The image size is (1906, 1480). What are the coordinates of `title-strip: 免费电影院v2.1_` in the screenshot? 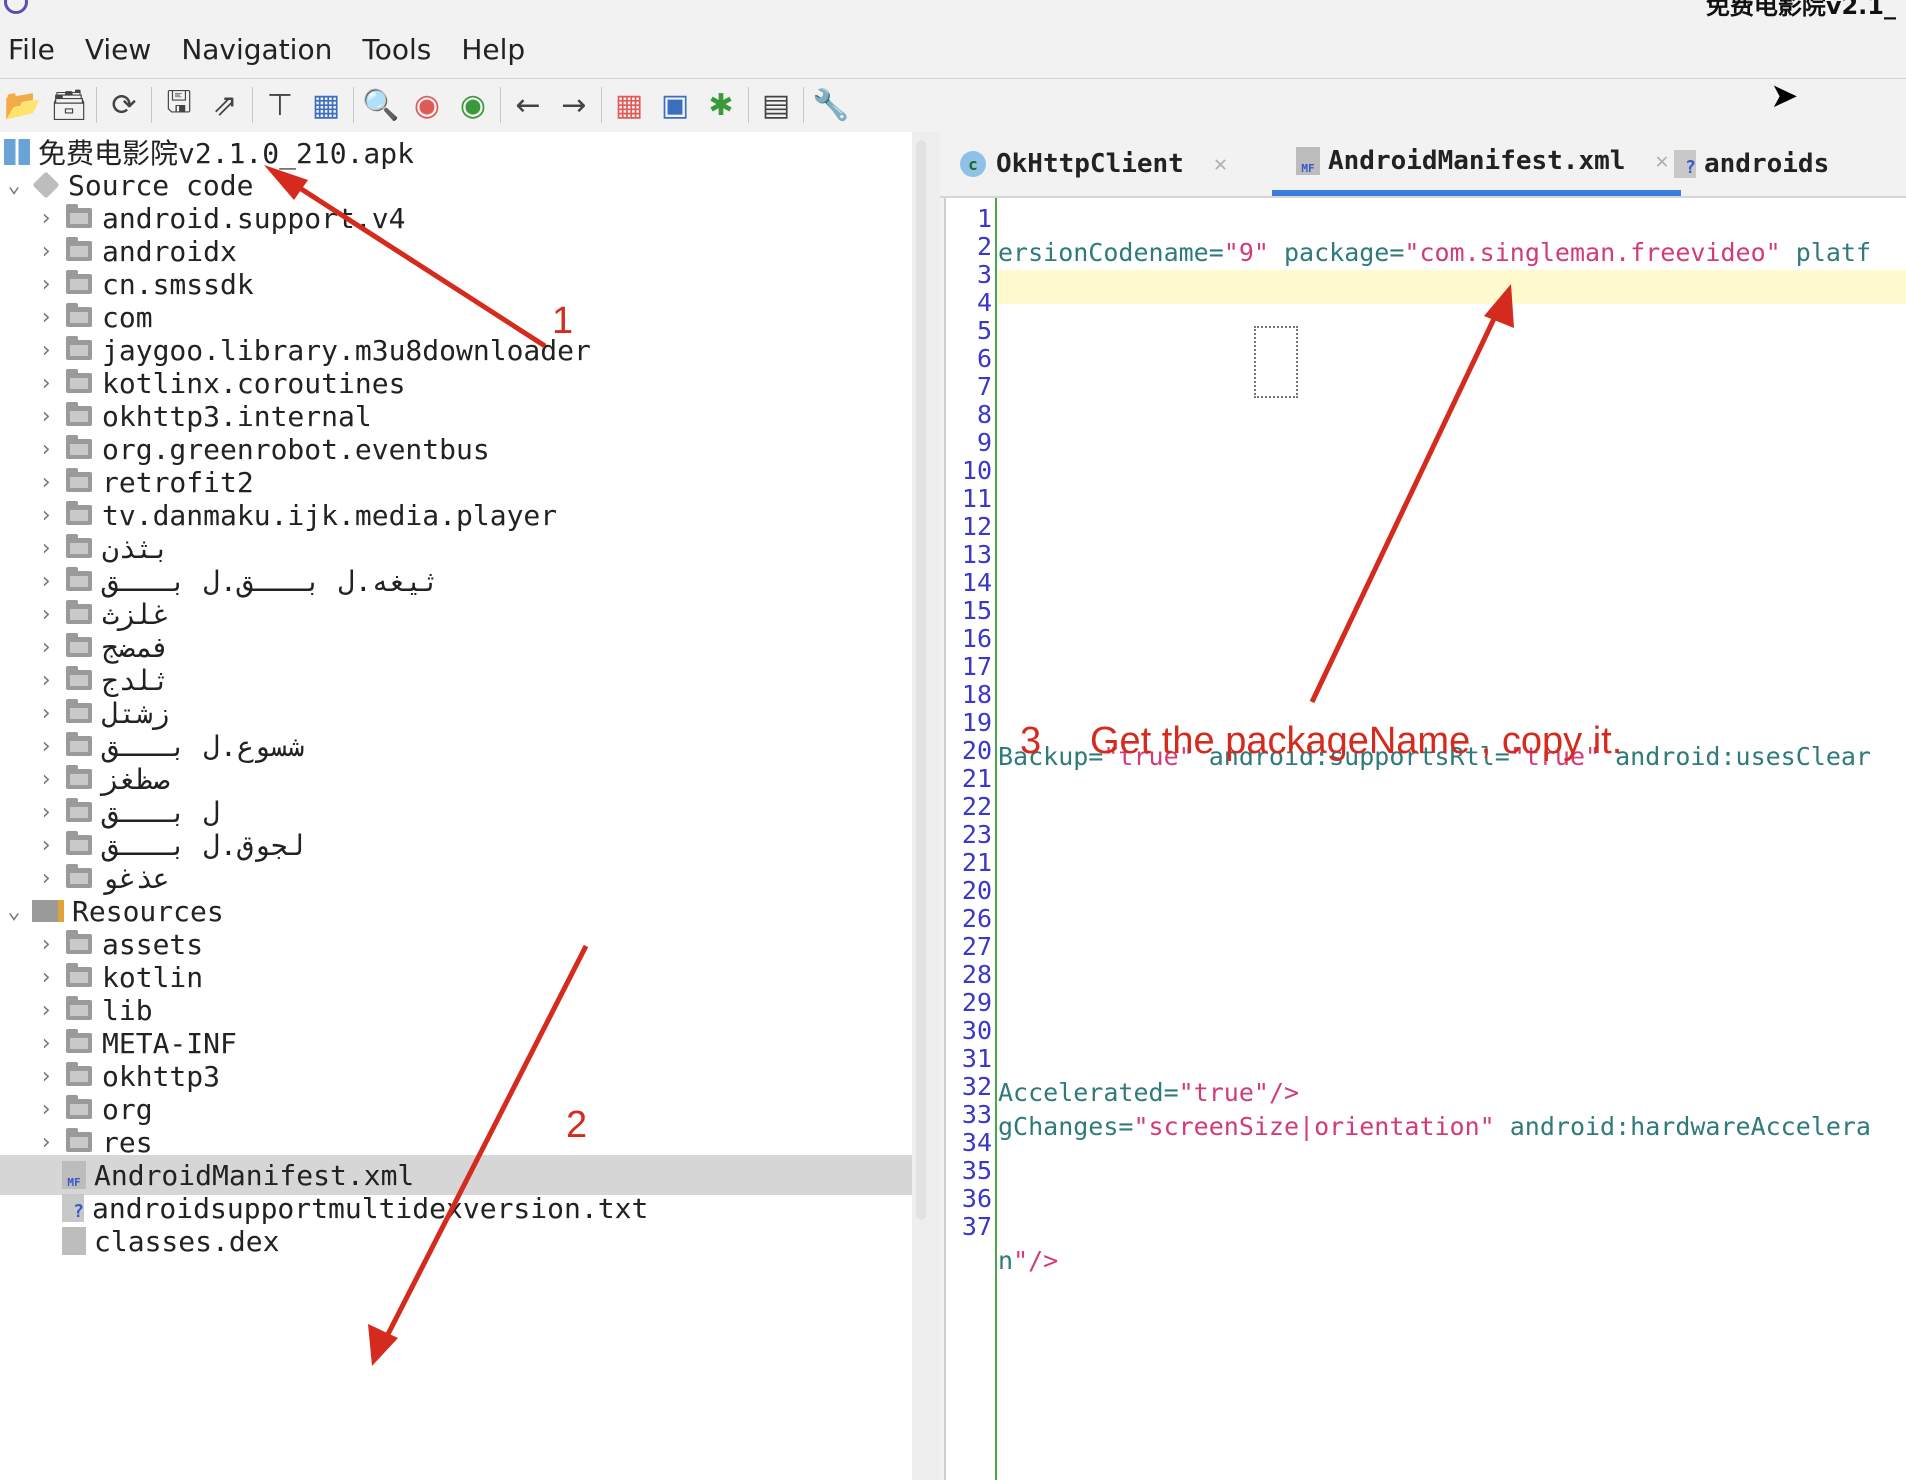 It's located at (953, 10).